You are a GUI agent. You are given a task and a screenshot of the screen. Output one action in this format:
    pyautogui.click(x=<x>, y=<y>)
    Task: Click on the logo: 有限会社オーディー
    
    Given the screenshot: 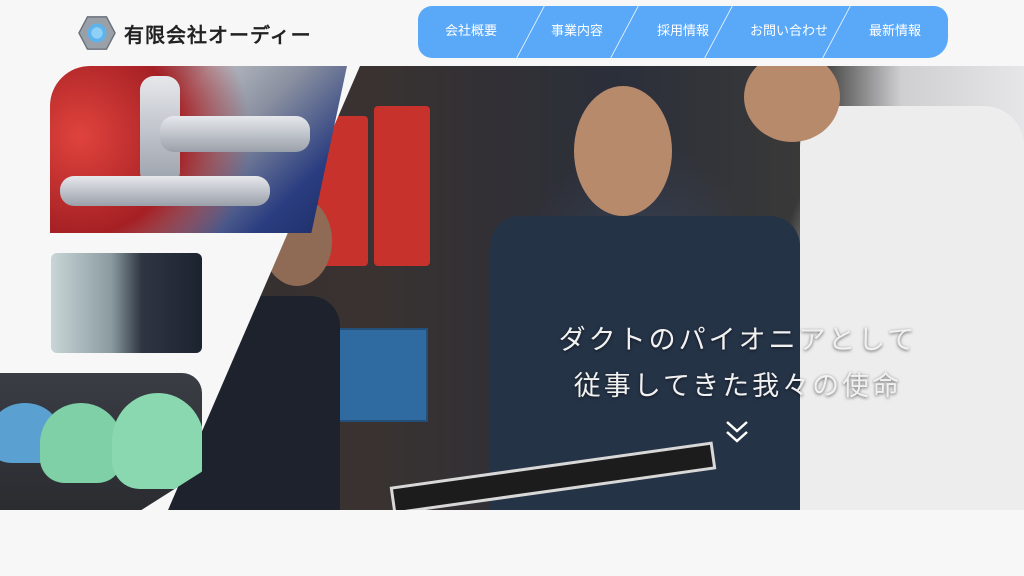 What is the action you would take?
    pyautogui.click(x=195, y=33)
    